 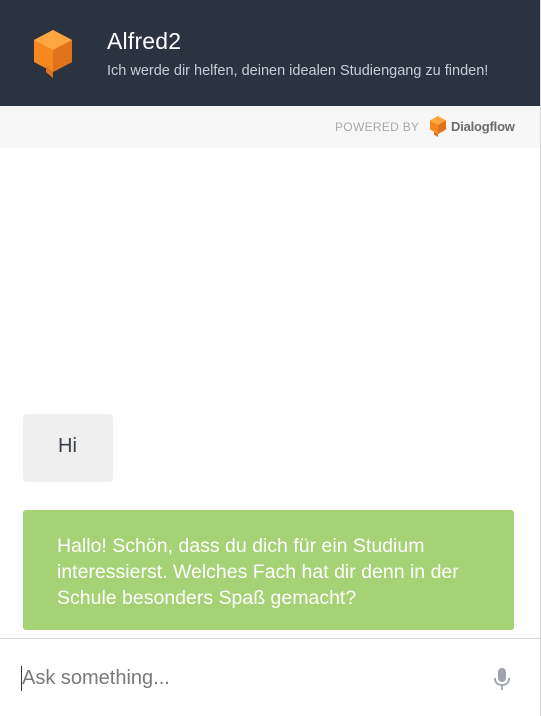 I want to click on dialogflow-brand: Dialogflow, so click(x=483, y=126).